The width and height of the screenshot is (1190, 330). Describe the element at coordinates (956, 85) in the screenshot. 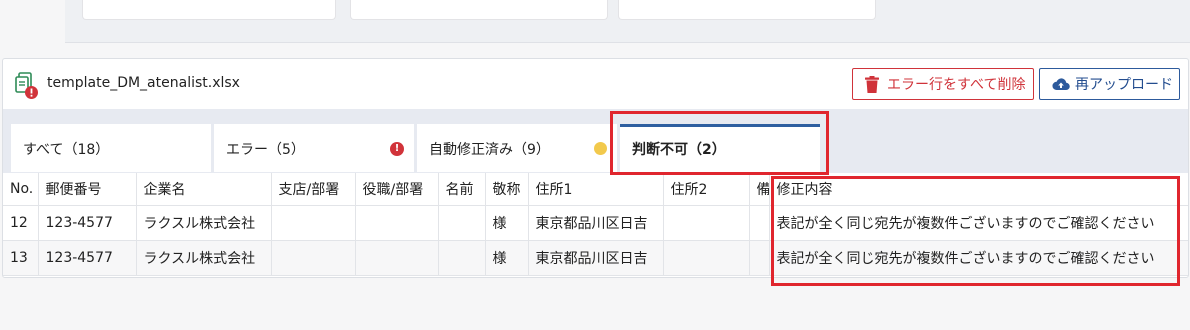

I see `delete-error-rows-label: エラー行をすべて削除` at that location.